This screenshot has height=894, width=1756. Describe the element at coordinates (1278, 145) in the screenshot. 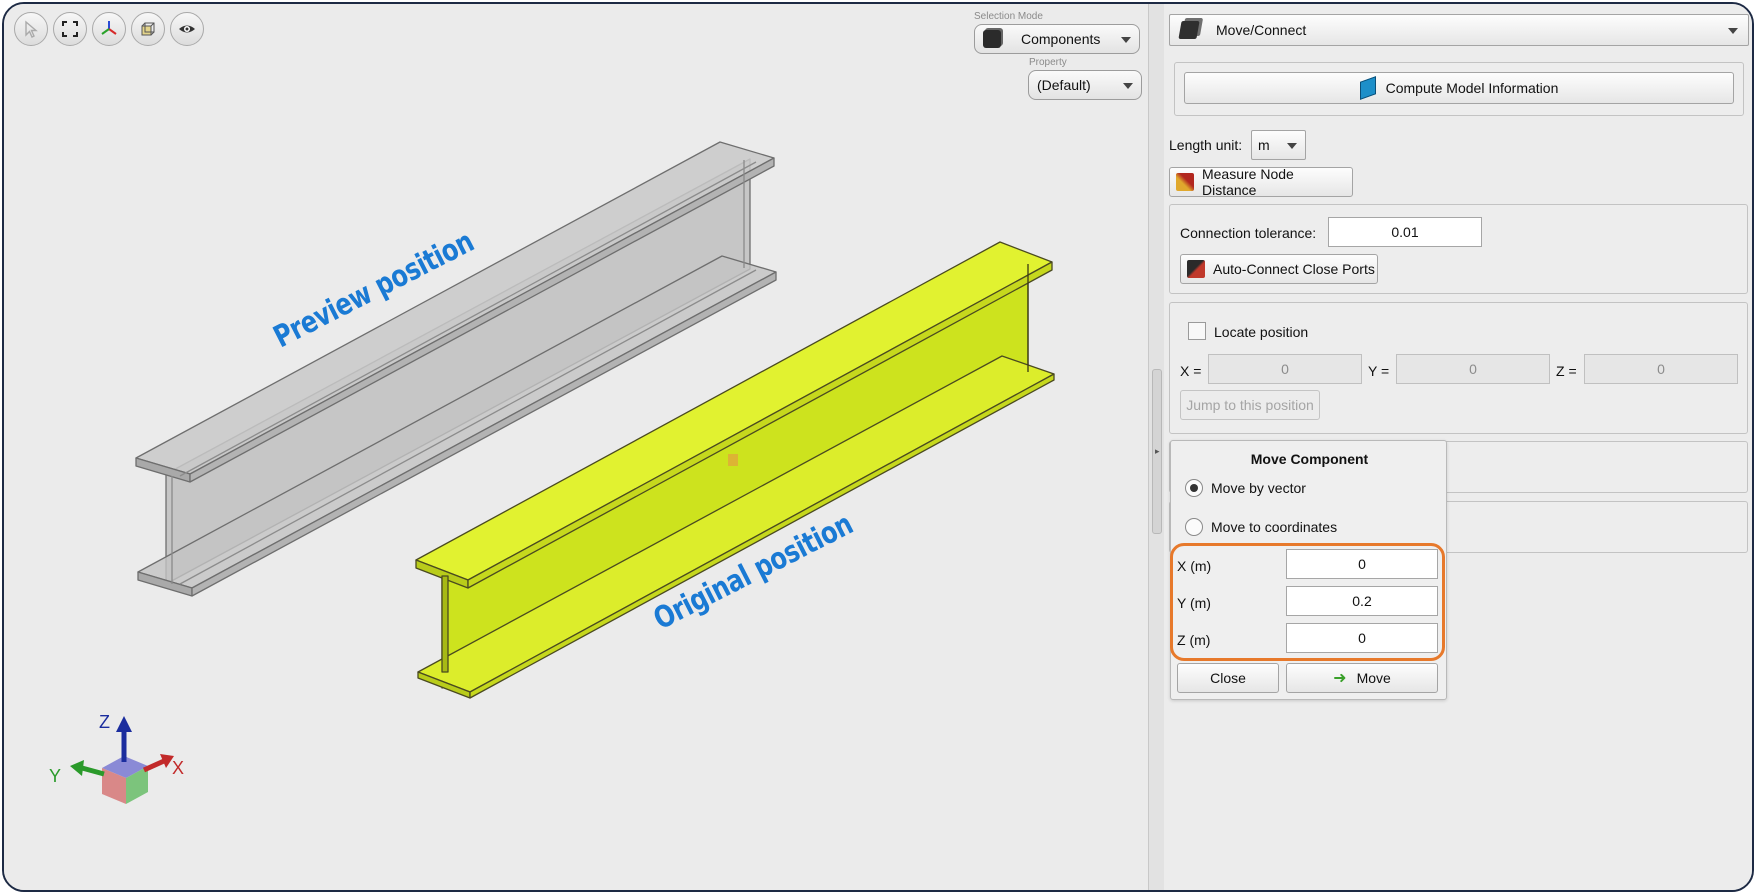

I see `length-unit-dropdown: m` at that location.